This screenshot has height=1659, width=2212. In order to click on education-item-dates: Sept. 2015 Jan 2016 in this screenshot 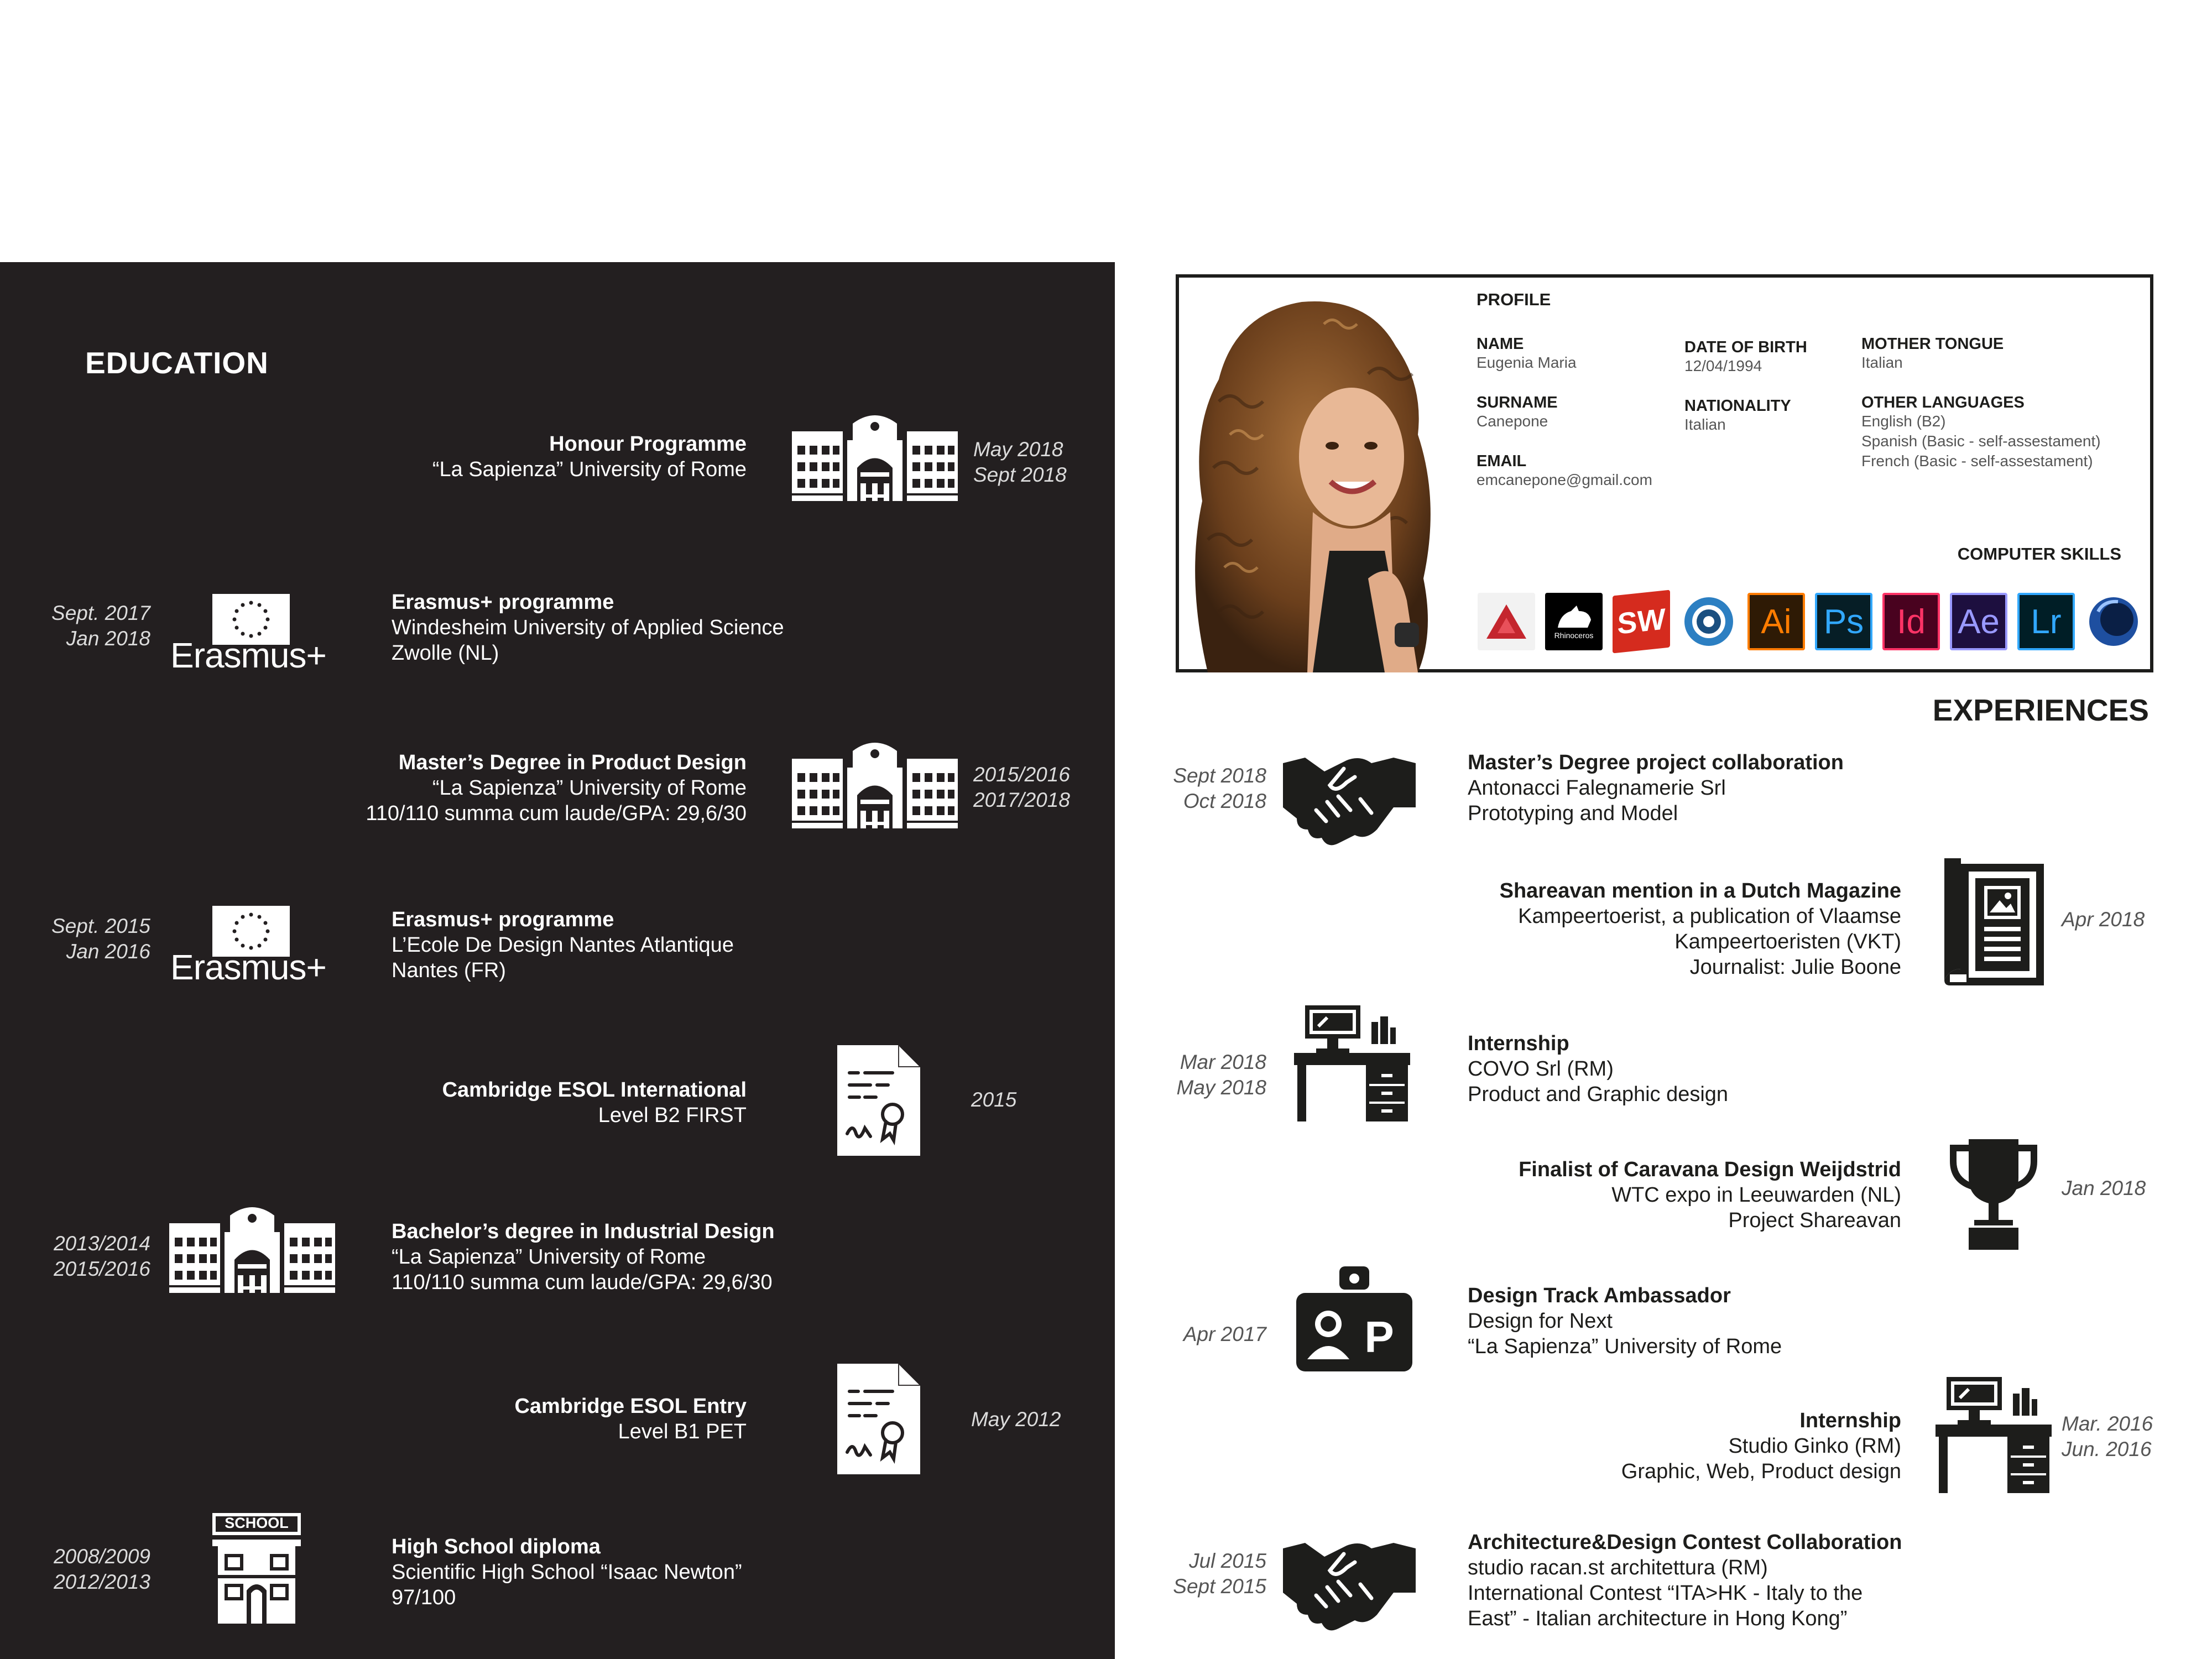, I will do `click(92, 939)`.